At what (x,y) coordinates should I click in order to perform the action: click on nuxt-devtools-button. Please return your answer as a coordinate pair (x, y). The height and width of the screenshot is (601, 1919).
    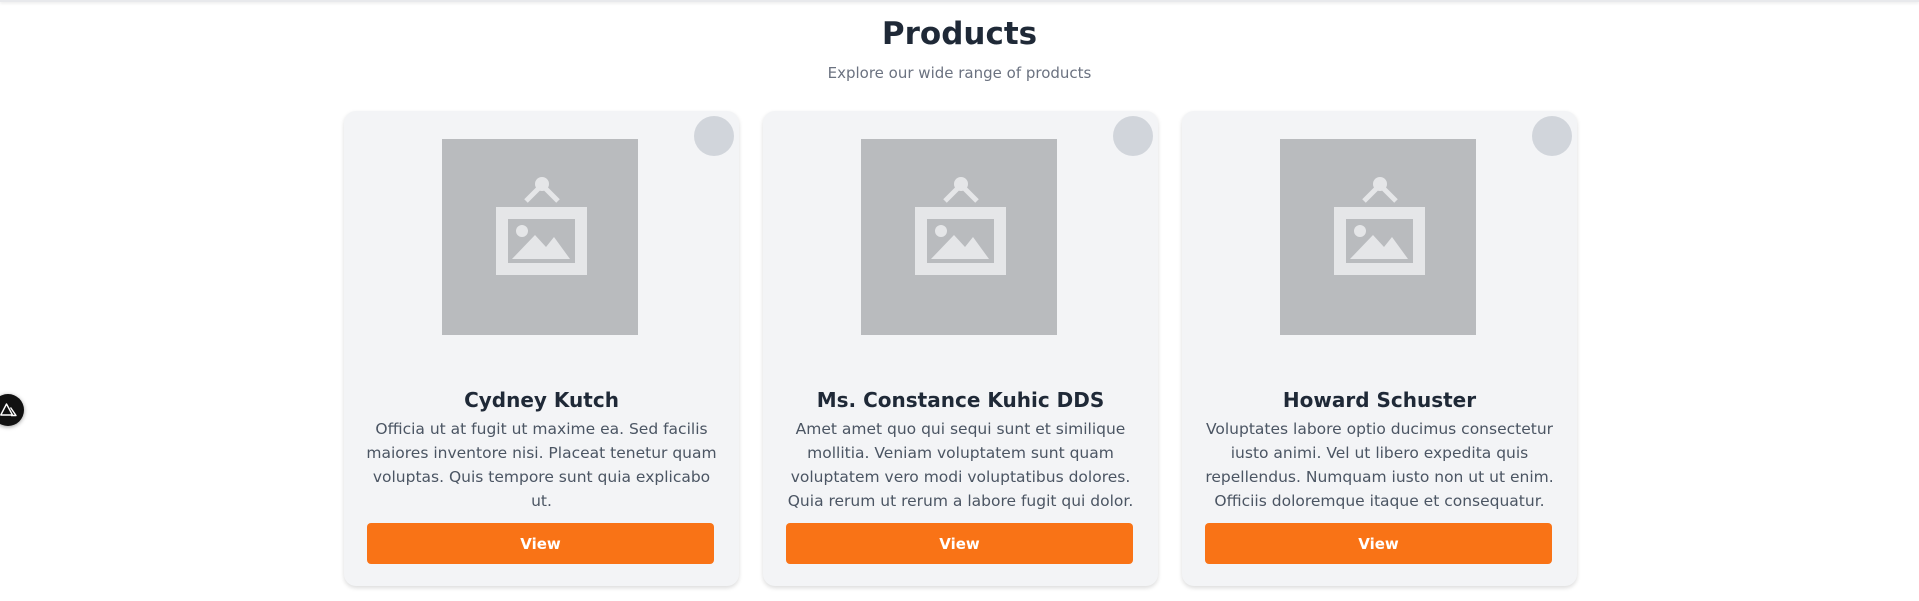
    Looking at the image, I should click on (12, 410).